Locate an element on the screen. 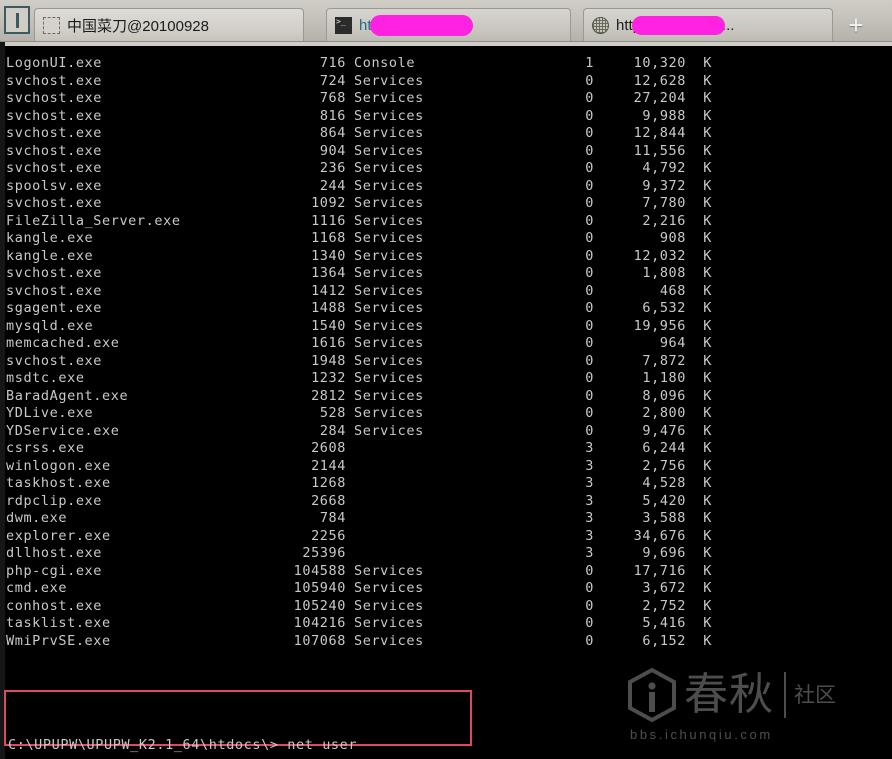  process-name: csrss.exe is located at coordinates (45, 448).